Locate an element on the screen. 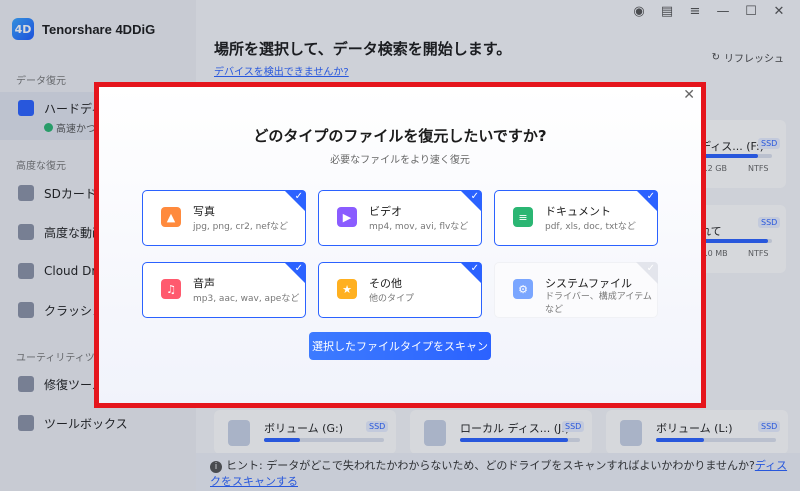  dialog-subtitle: 必要なファイルをより速く復元 is located at coordinates (400, 160).